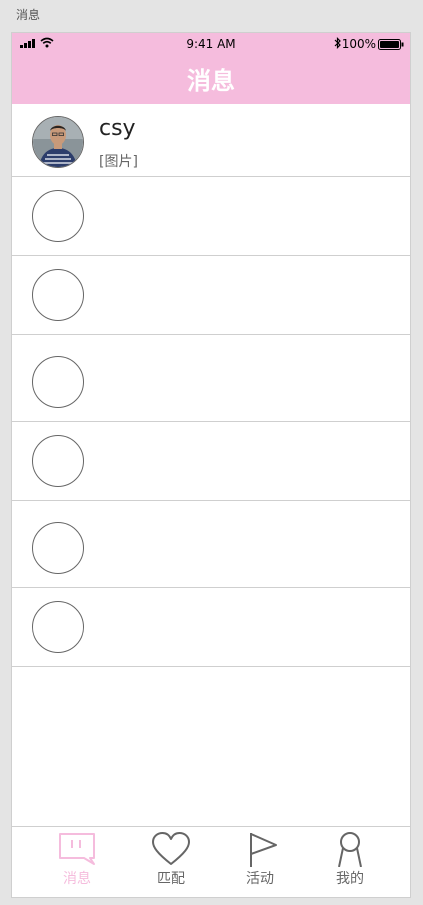  Describe the element at coordinates (28, 15) in the screenshot. I see `page-label: 消息` at that location.